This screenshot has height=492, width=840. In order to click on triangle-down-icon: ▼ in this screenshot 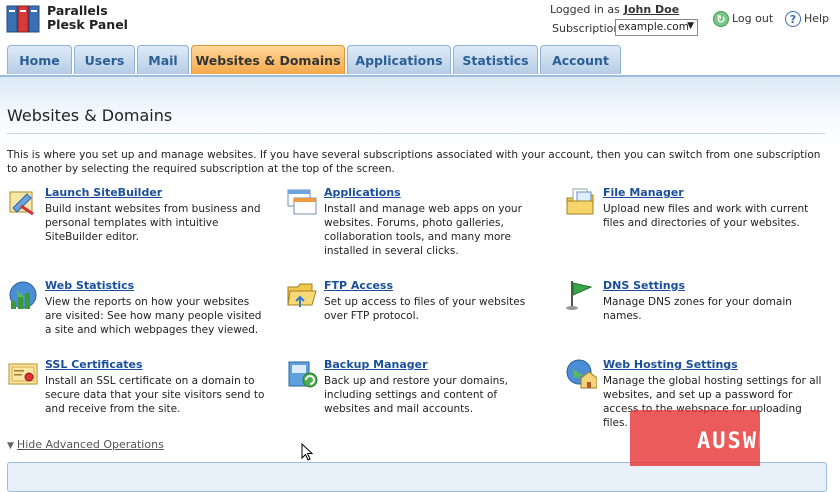, I will do `click(10, 446)`.